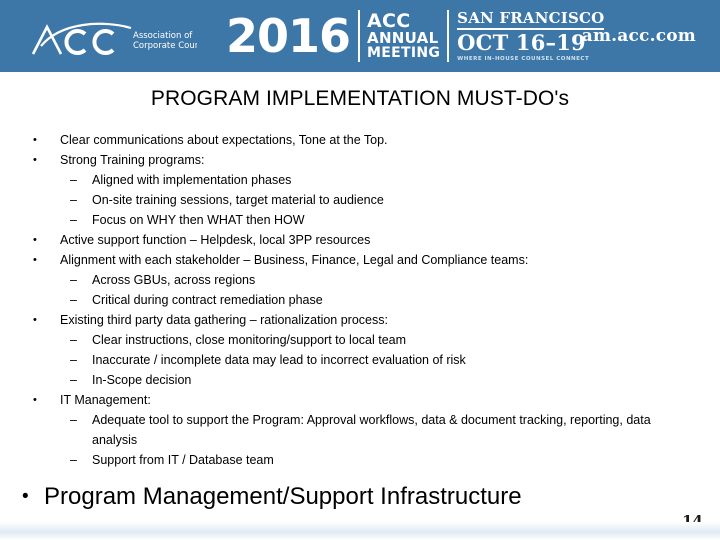 The height and width of the screenshot is (540, 720). Describe the element at coordinates (531, 17) in the screenshot. I see `banner-city: SAN FRANCISCO` at that location.